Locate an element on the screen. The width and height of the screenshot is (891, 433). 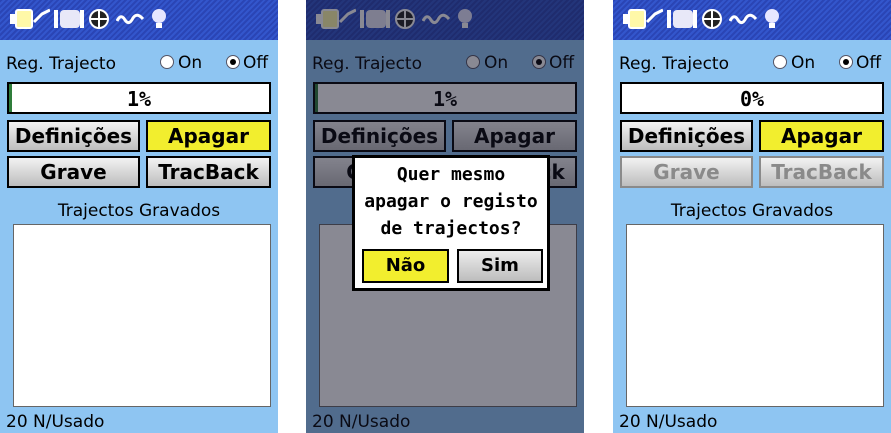
progress-text: 0% is located at coordinates (752, 99).